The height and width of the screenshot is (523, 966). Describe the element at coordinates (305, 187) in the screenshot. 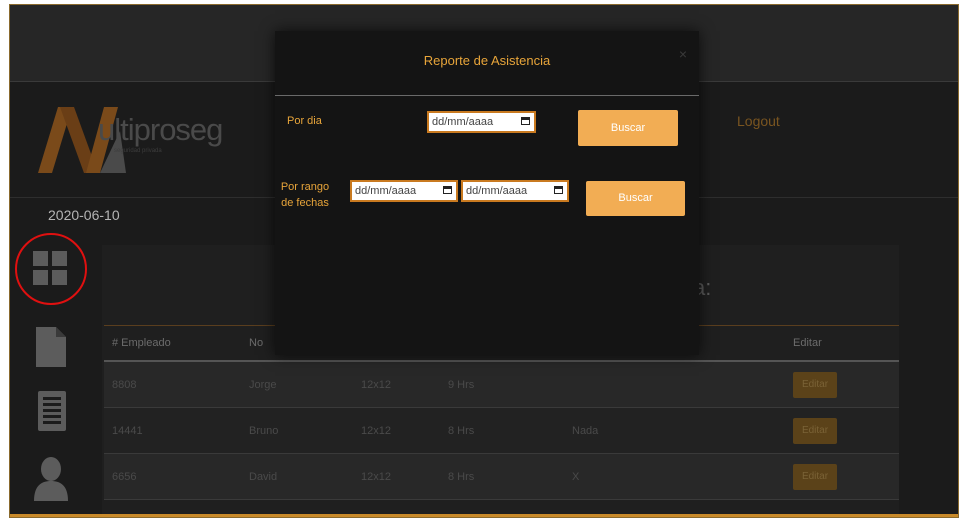

I see `by-range-label-line1: Por rango` at that location.